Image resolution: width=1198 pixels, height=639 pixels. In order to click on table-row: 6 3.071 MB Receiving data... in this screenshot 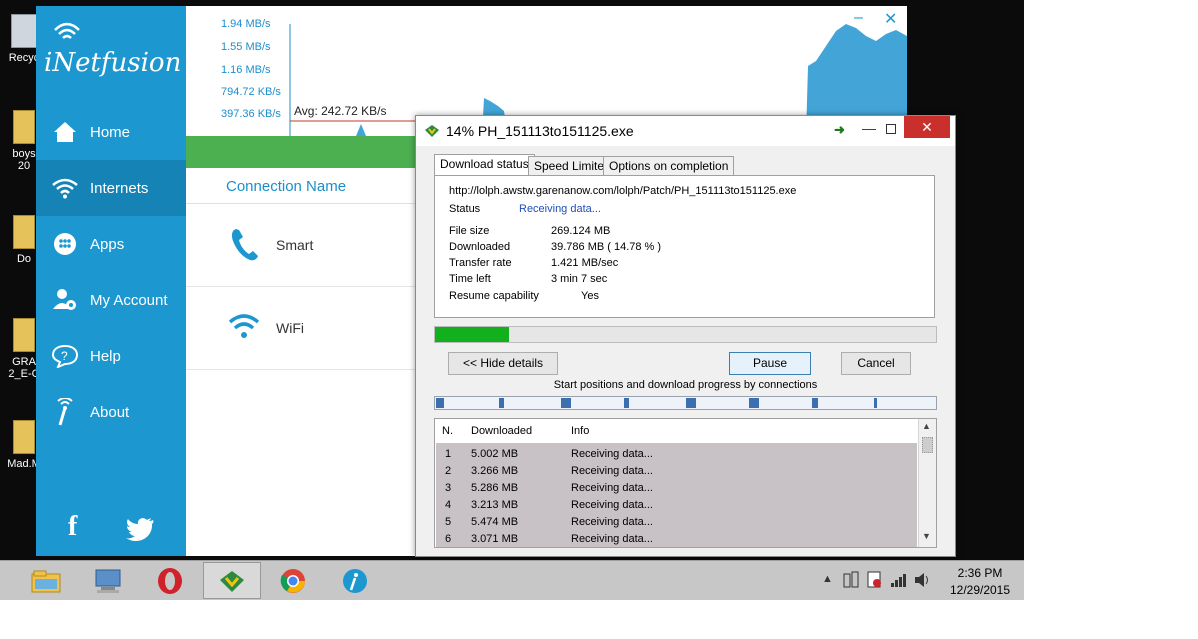, I will do `click(676, 538)`.